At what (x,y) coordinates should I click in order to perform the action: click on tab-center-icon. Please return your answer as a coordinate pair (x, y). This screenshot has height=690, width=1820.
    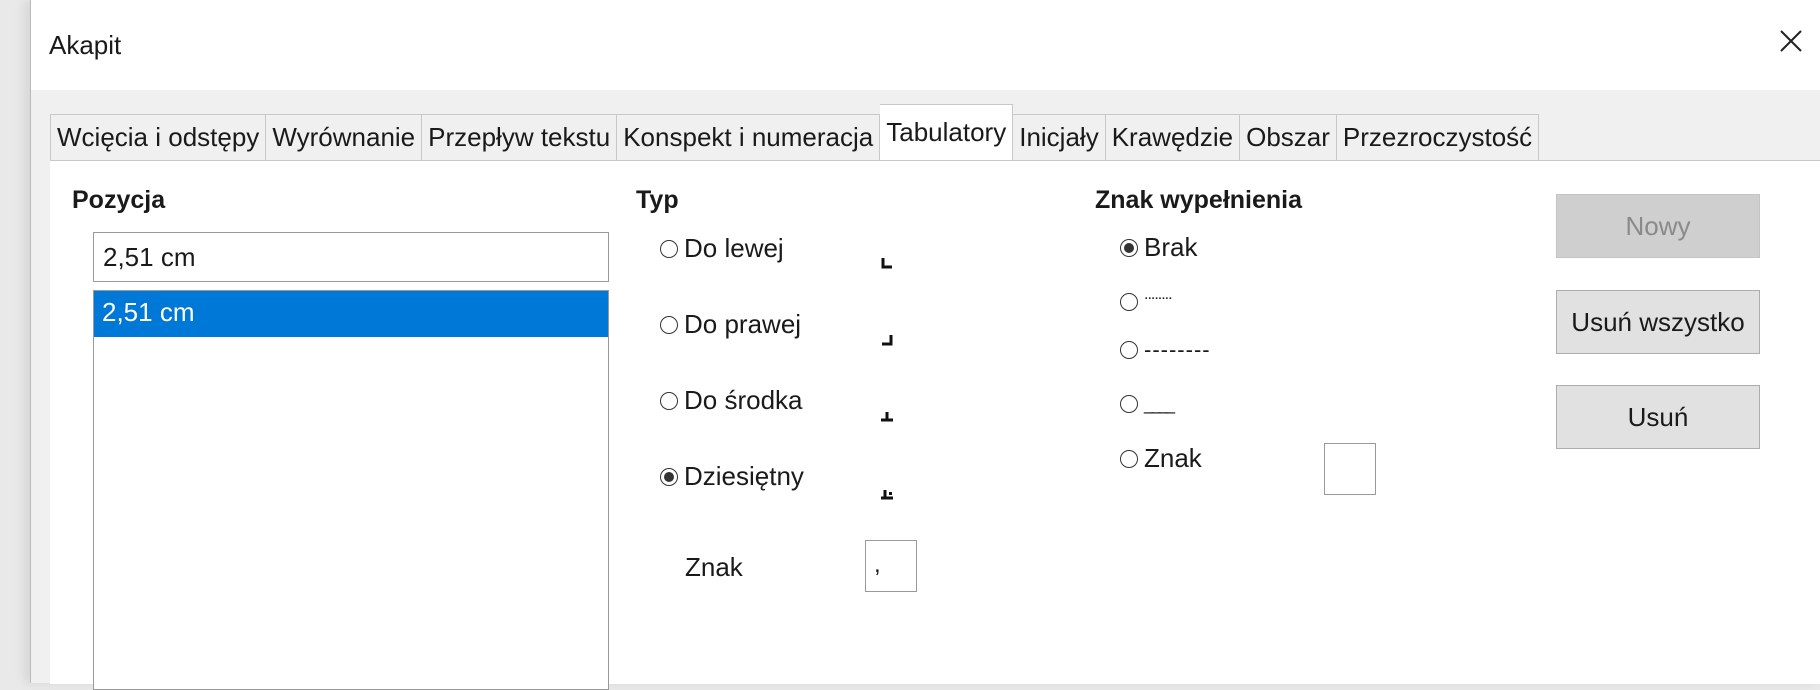
    Looking at the image, I should click on (887, 416).